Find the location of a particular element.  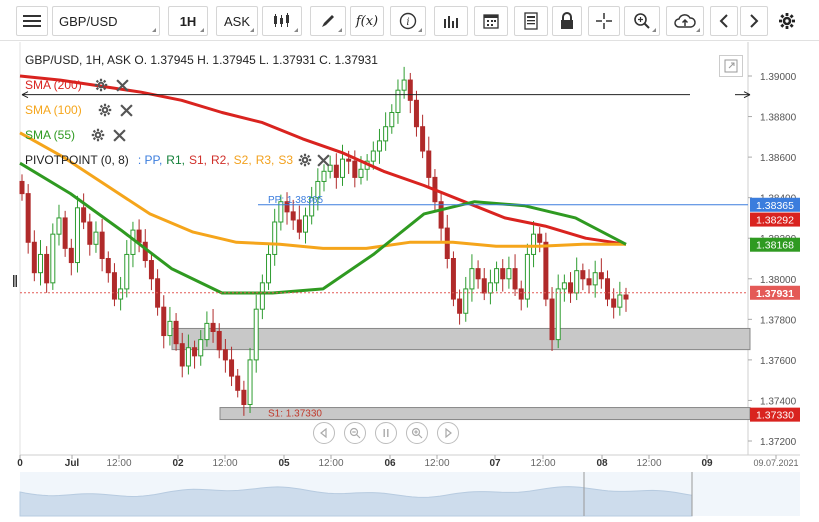

x-tick-label: Jul is located at coordinates (72, 463).